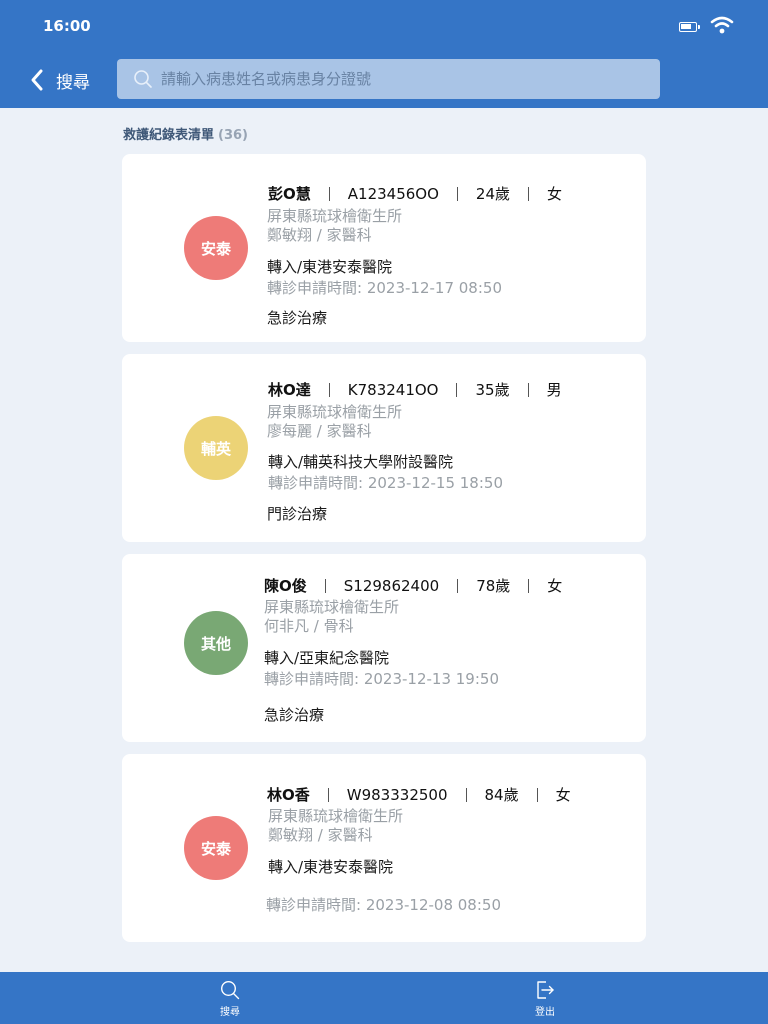 Image resolution: width=768 pixels, height=1024 pixels. I want to click on patient-name: 彭O慧, so click(289, 194).